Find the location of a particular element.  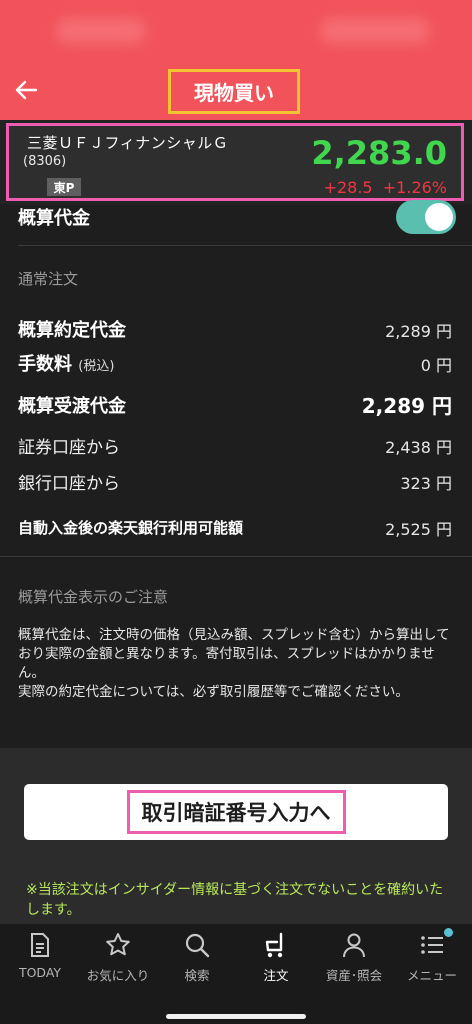

row-value-bank-available: 2,525 円 is located at coordinates (418, 529).